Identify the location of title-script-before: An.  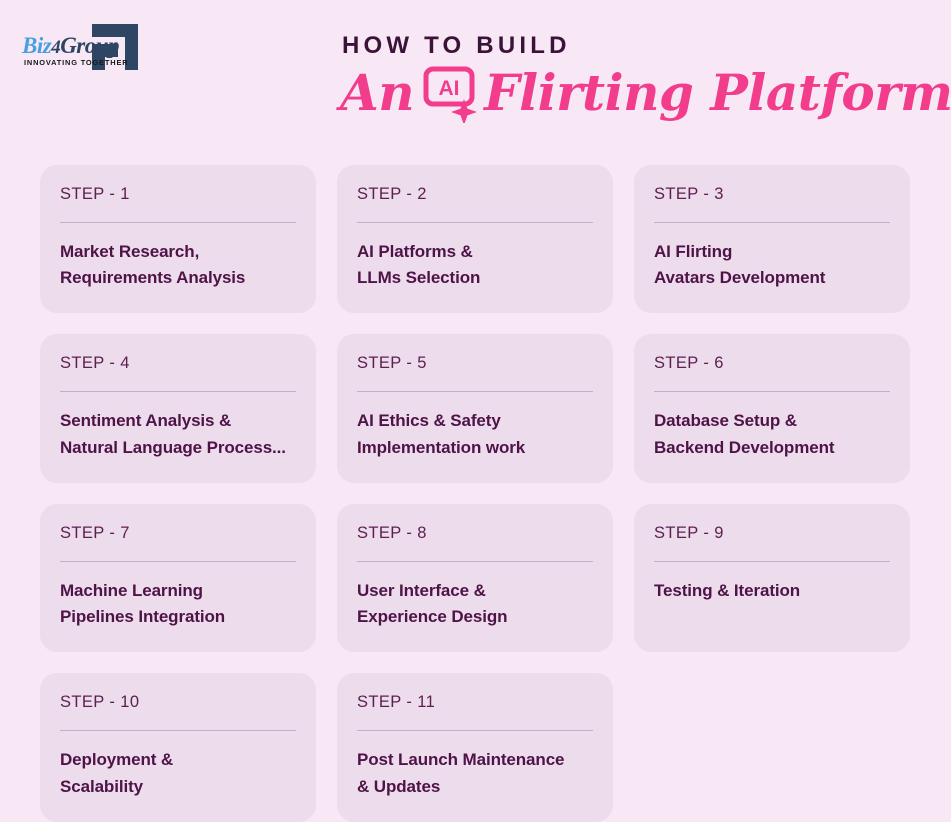
(377, 93).